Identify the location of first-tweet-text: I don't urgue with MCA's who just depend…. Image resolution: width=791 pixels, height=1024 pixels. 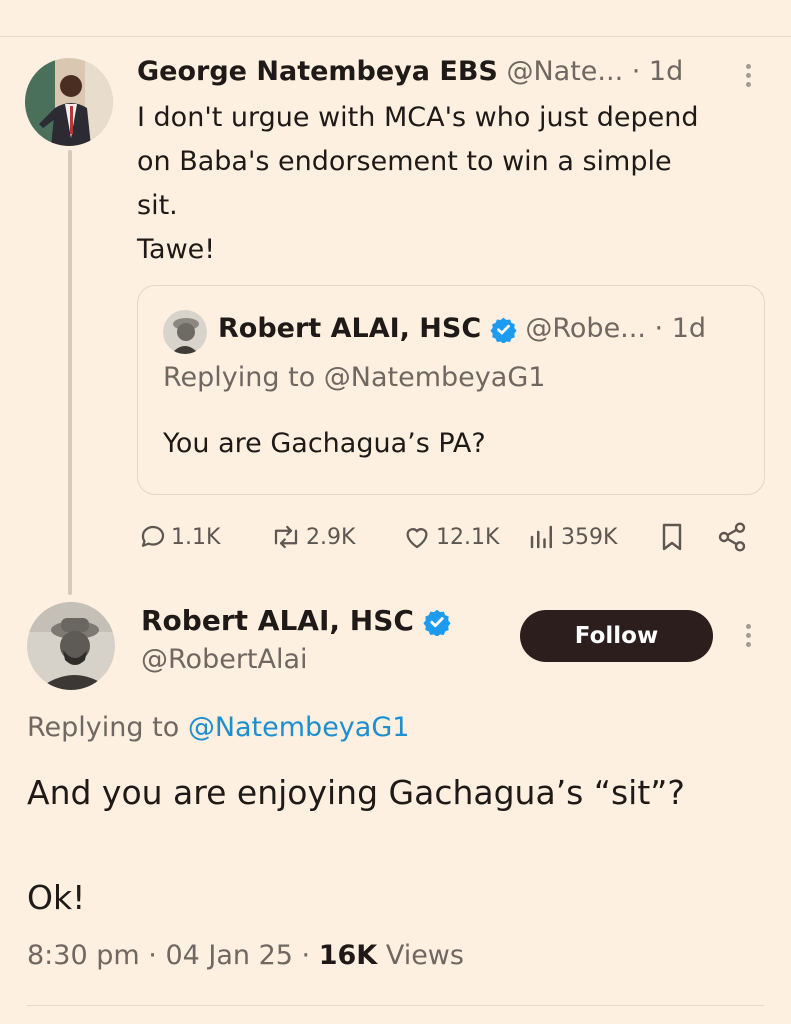
(418, 184).